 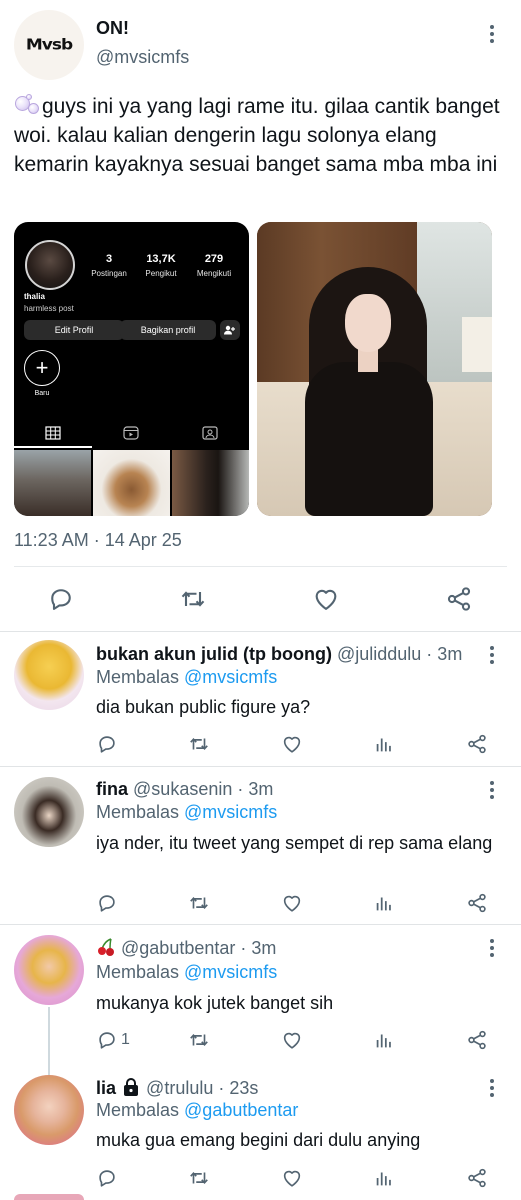 I want to click on grid-tab-icon, so click(x=53, y=433).